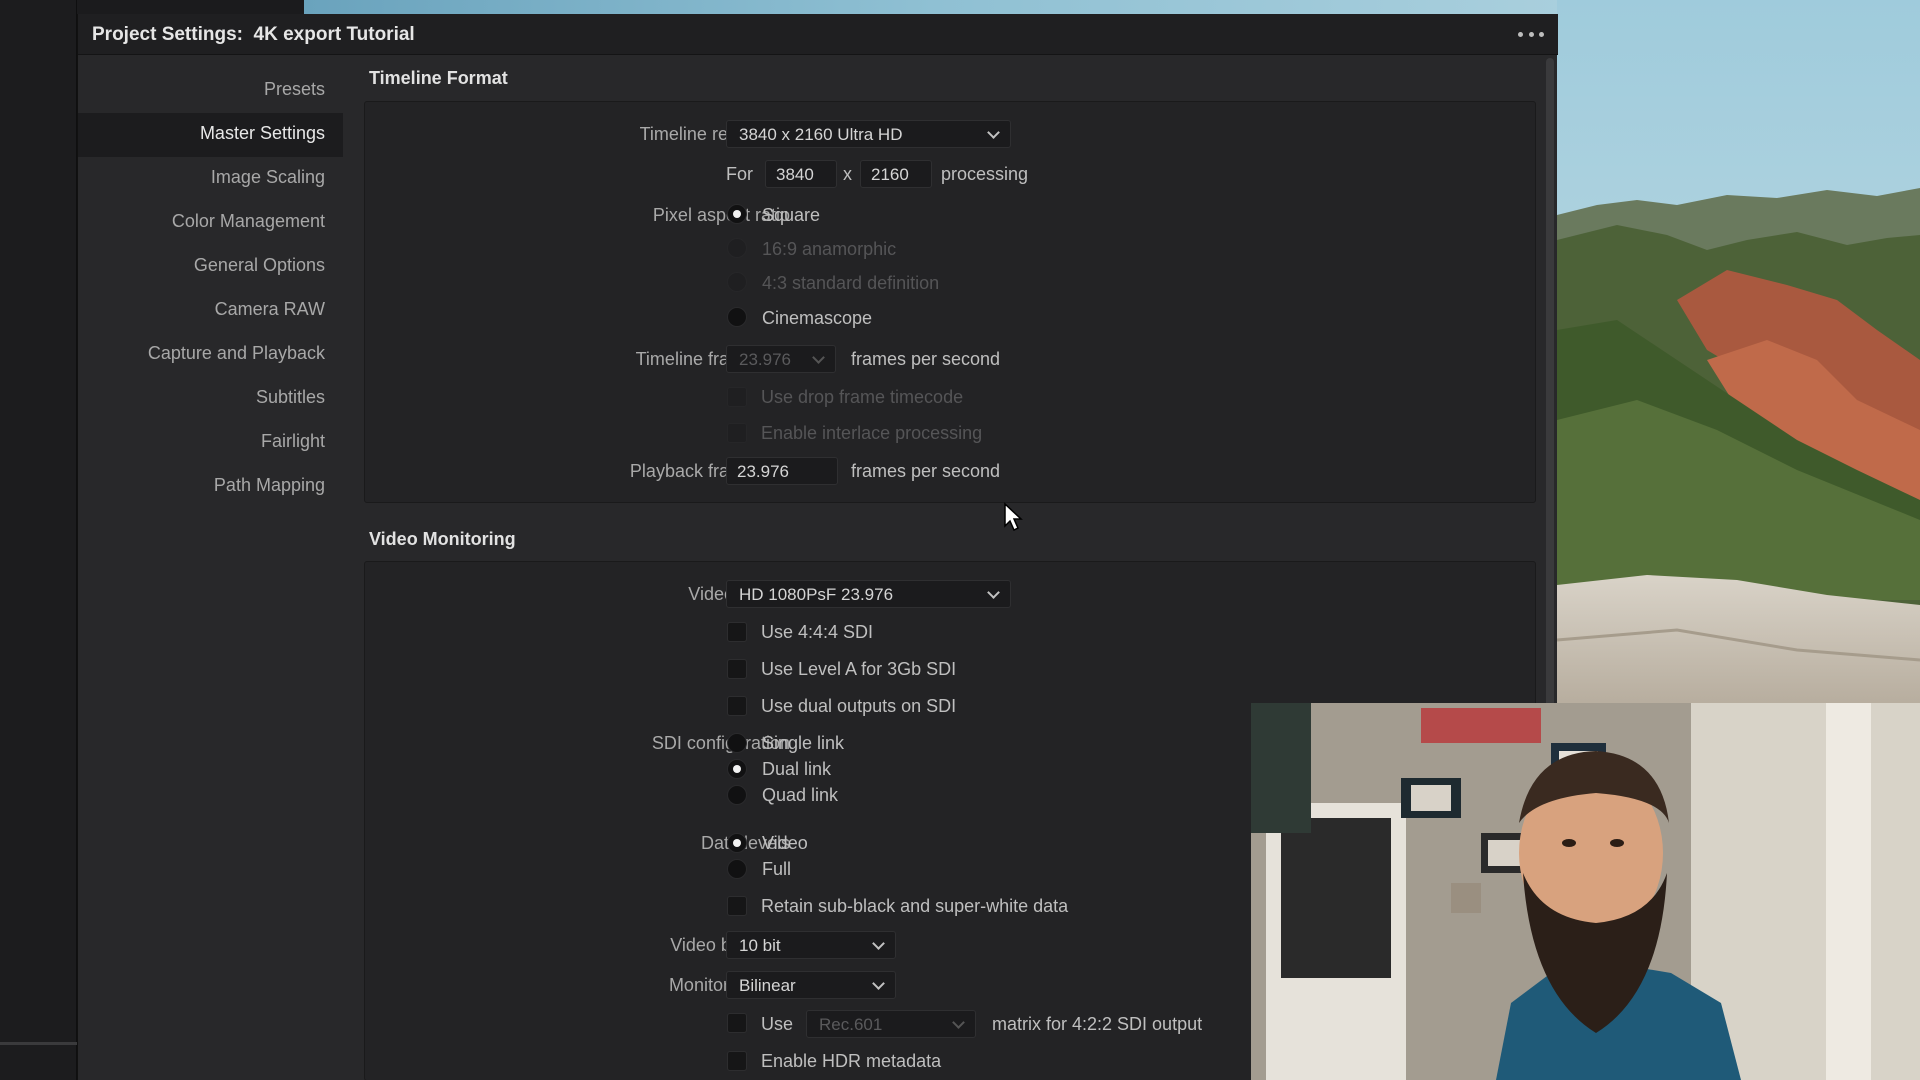  I want to click on fps-label: frames per second, so click(926, 359).